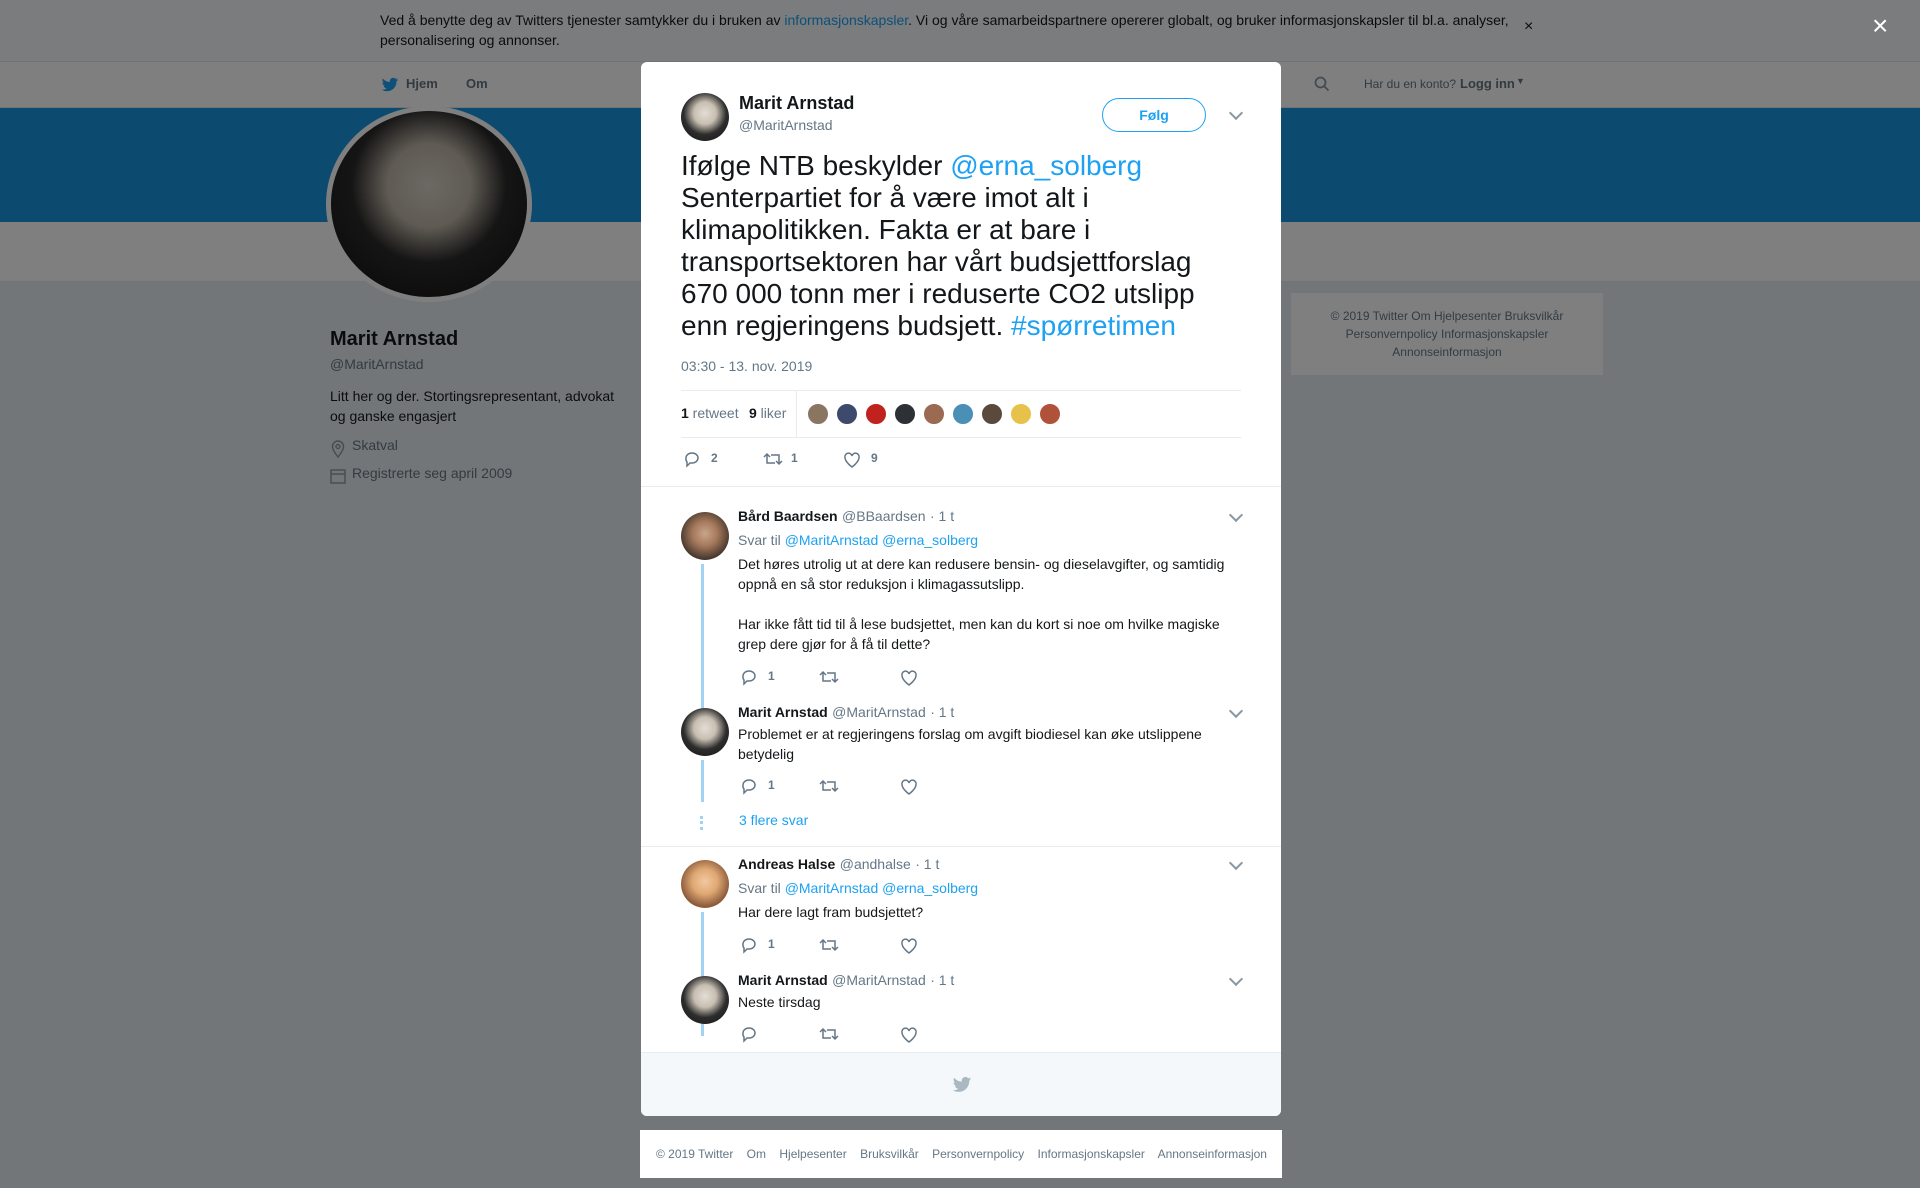 The image size is (1920, 1188). What do you see at coordinates (773, 820) in the screenshot?
I see `more-replies-link: 3 flere svar` at bounding box center [773, 820].